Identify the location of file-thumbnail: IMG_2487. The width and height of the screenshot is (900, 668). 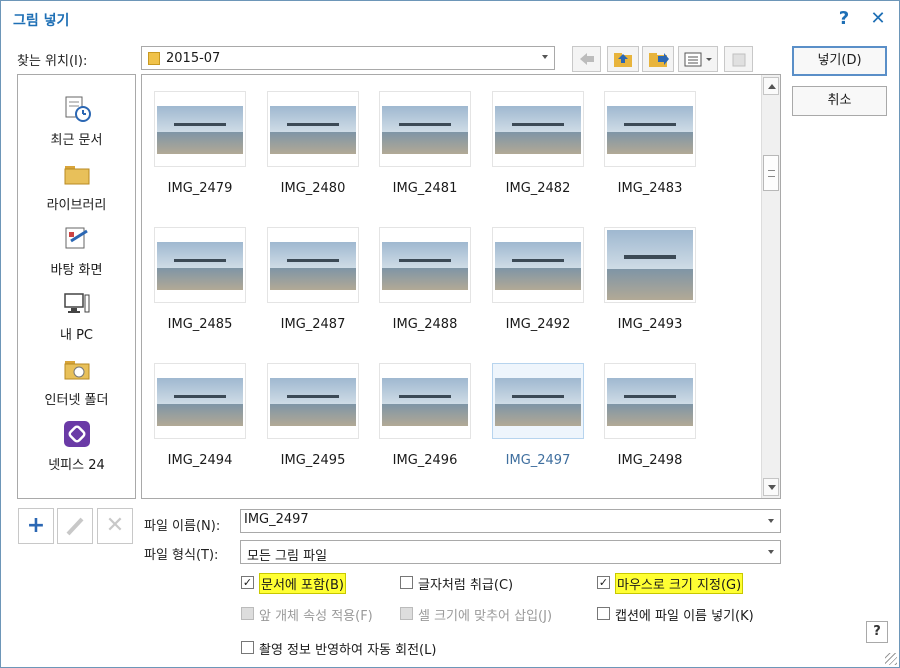
(313, 276).